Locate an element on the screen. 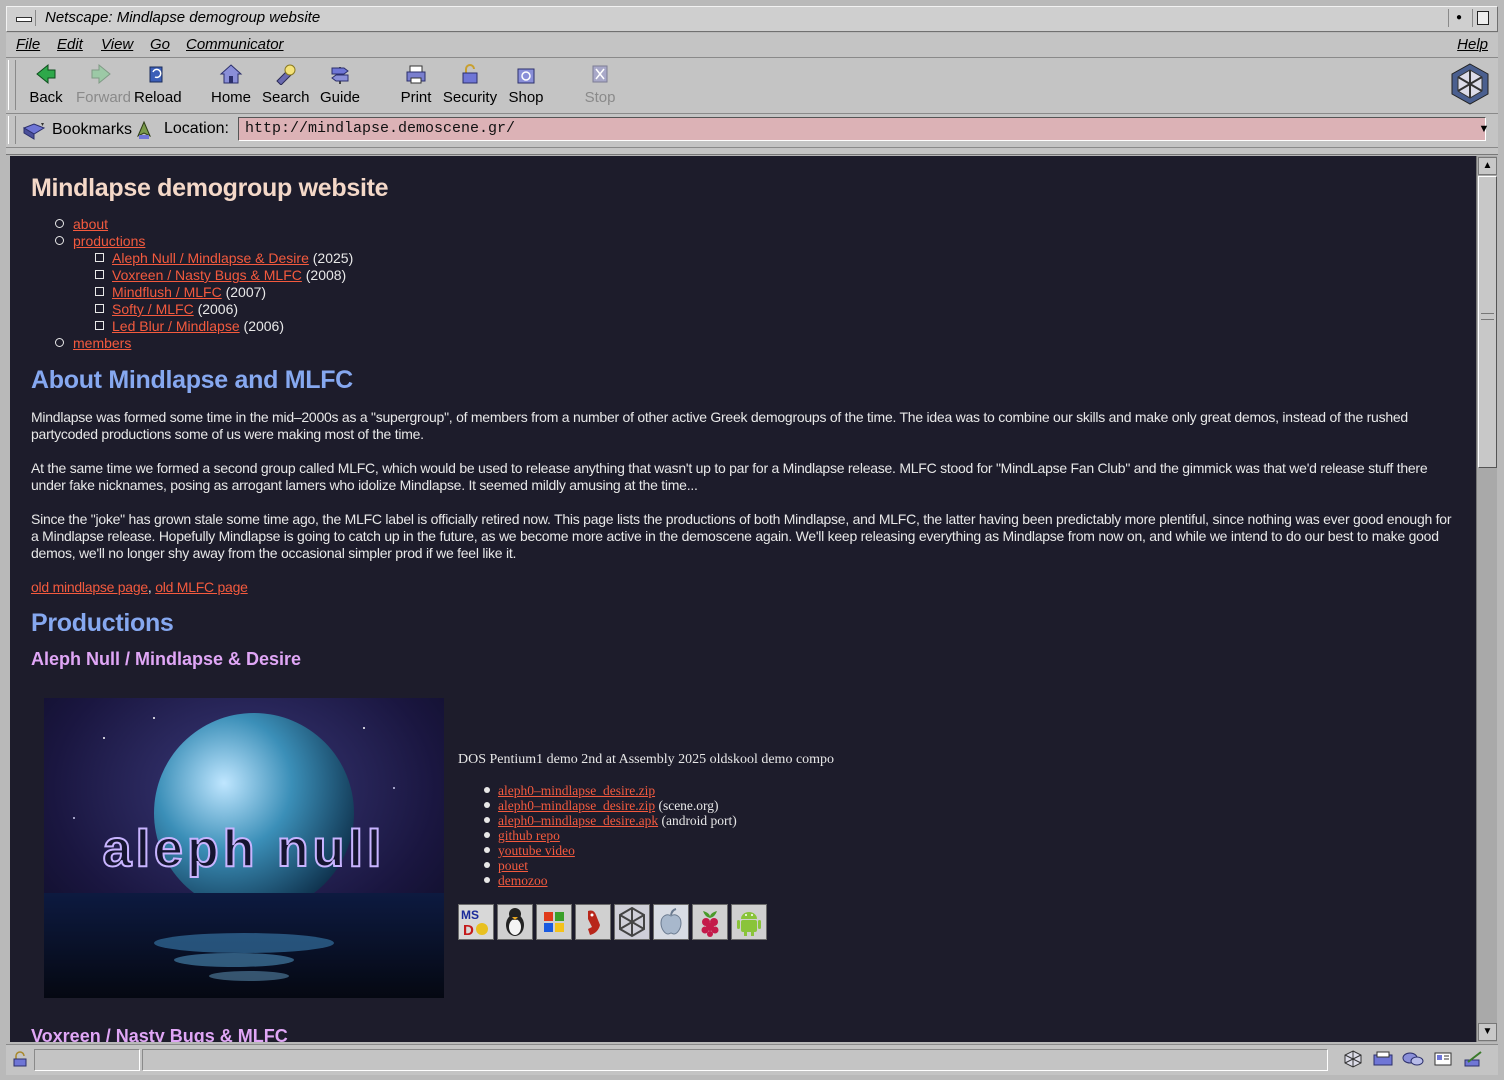 The height and width of the screenshot is (1080, 1504). toolbar-collapse-strip is located at coordinates (752, 151).